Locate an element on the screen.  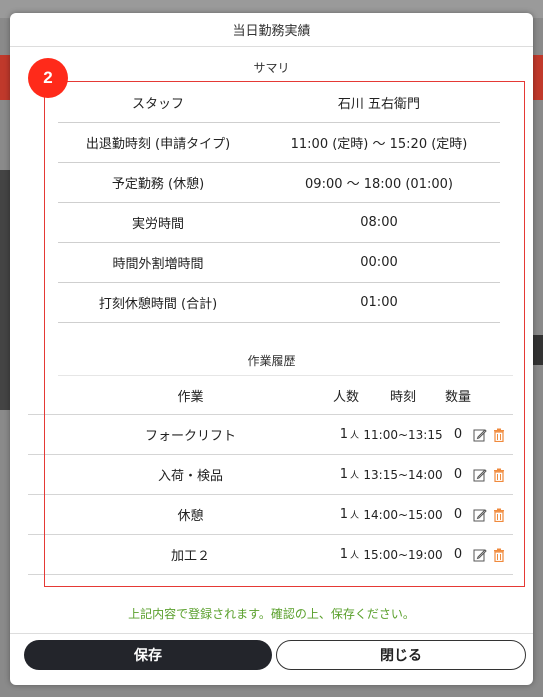
confirmation-notice: 上記内容で登録されます。確認の上、保存ください。 is located at coordinates (271, 614).